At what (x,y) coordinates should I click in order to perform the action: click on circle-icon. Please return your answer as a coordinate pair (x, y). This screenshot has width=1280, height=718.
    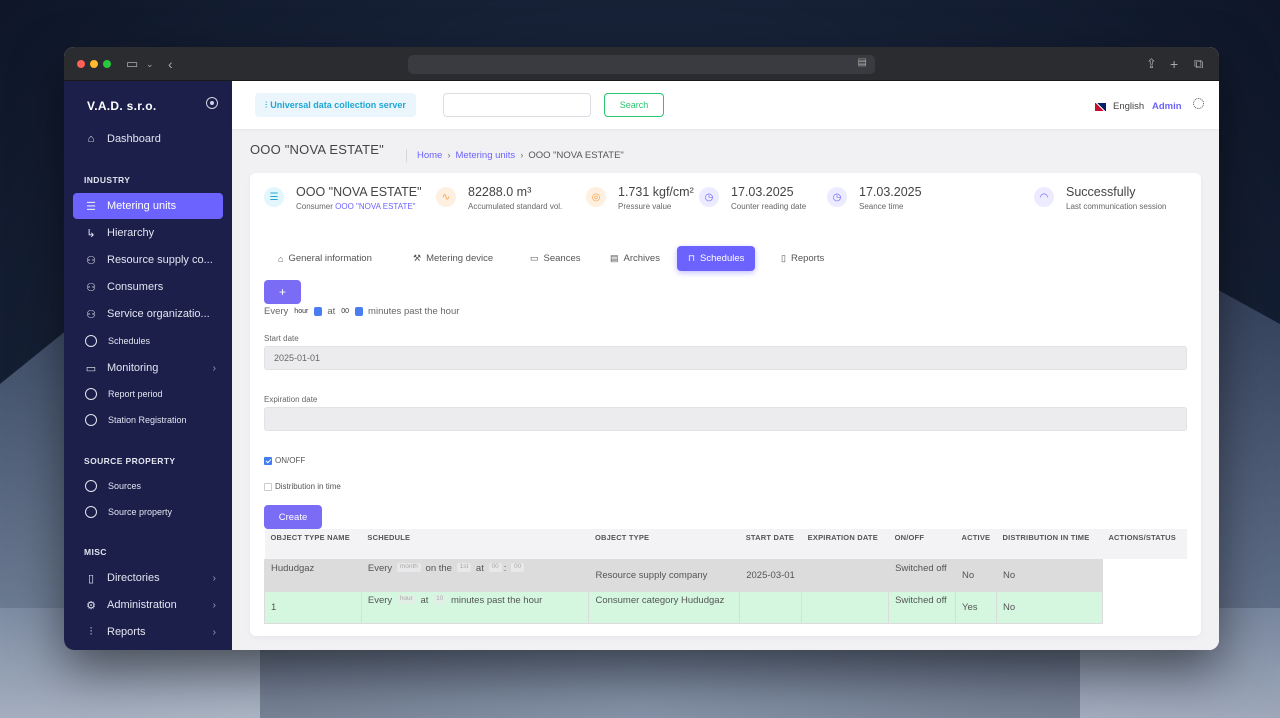
    Looking at the image, I should click on (91, 394).